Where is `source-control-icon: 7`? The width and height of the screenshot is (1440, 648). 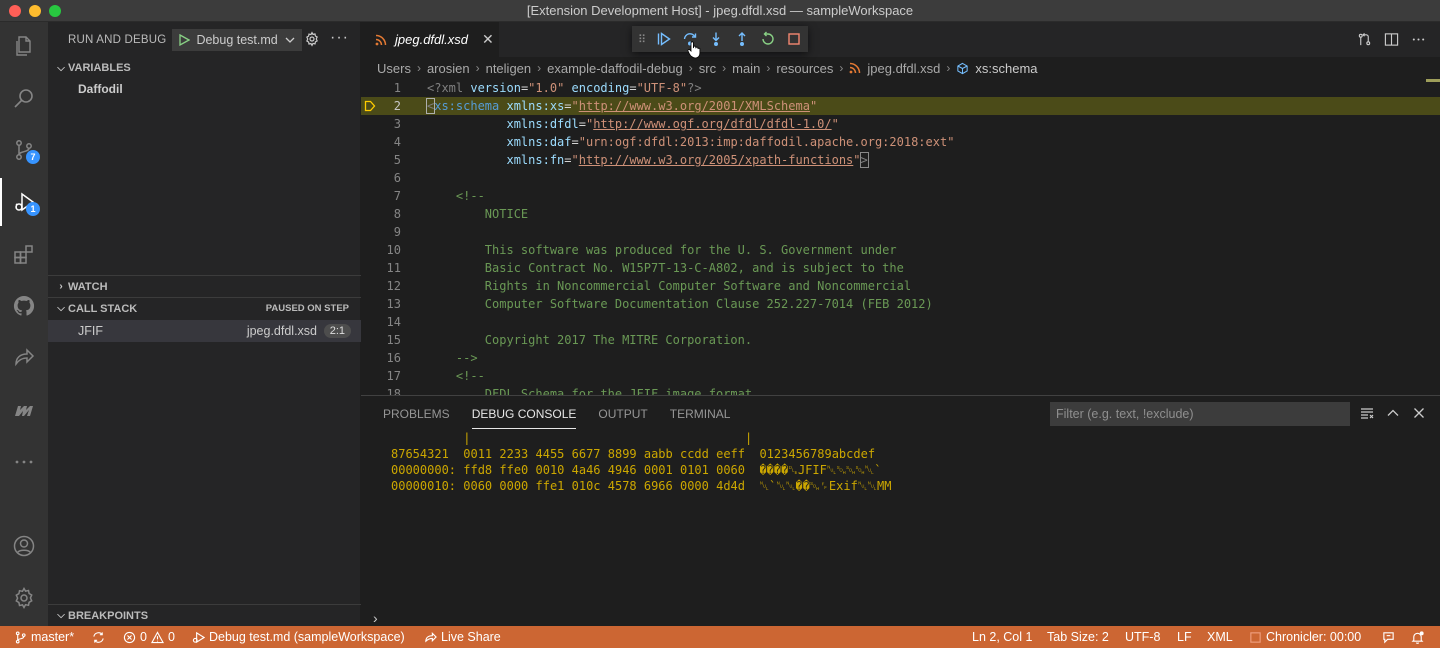
source-control-icon: 7 is located at coordinates (24, 150).